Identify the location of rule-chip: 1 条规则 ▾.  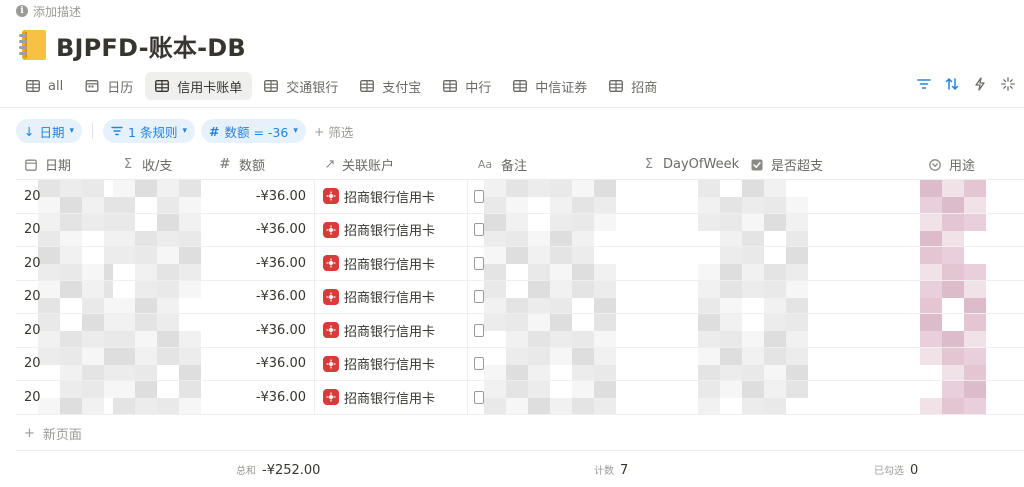
(149, 131).